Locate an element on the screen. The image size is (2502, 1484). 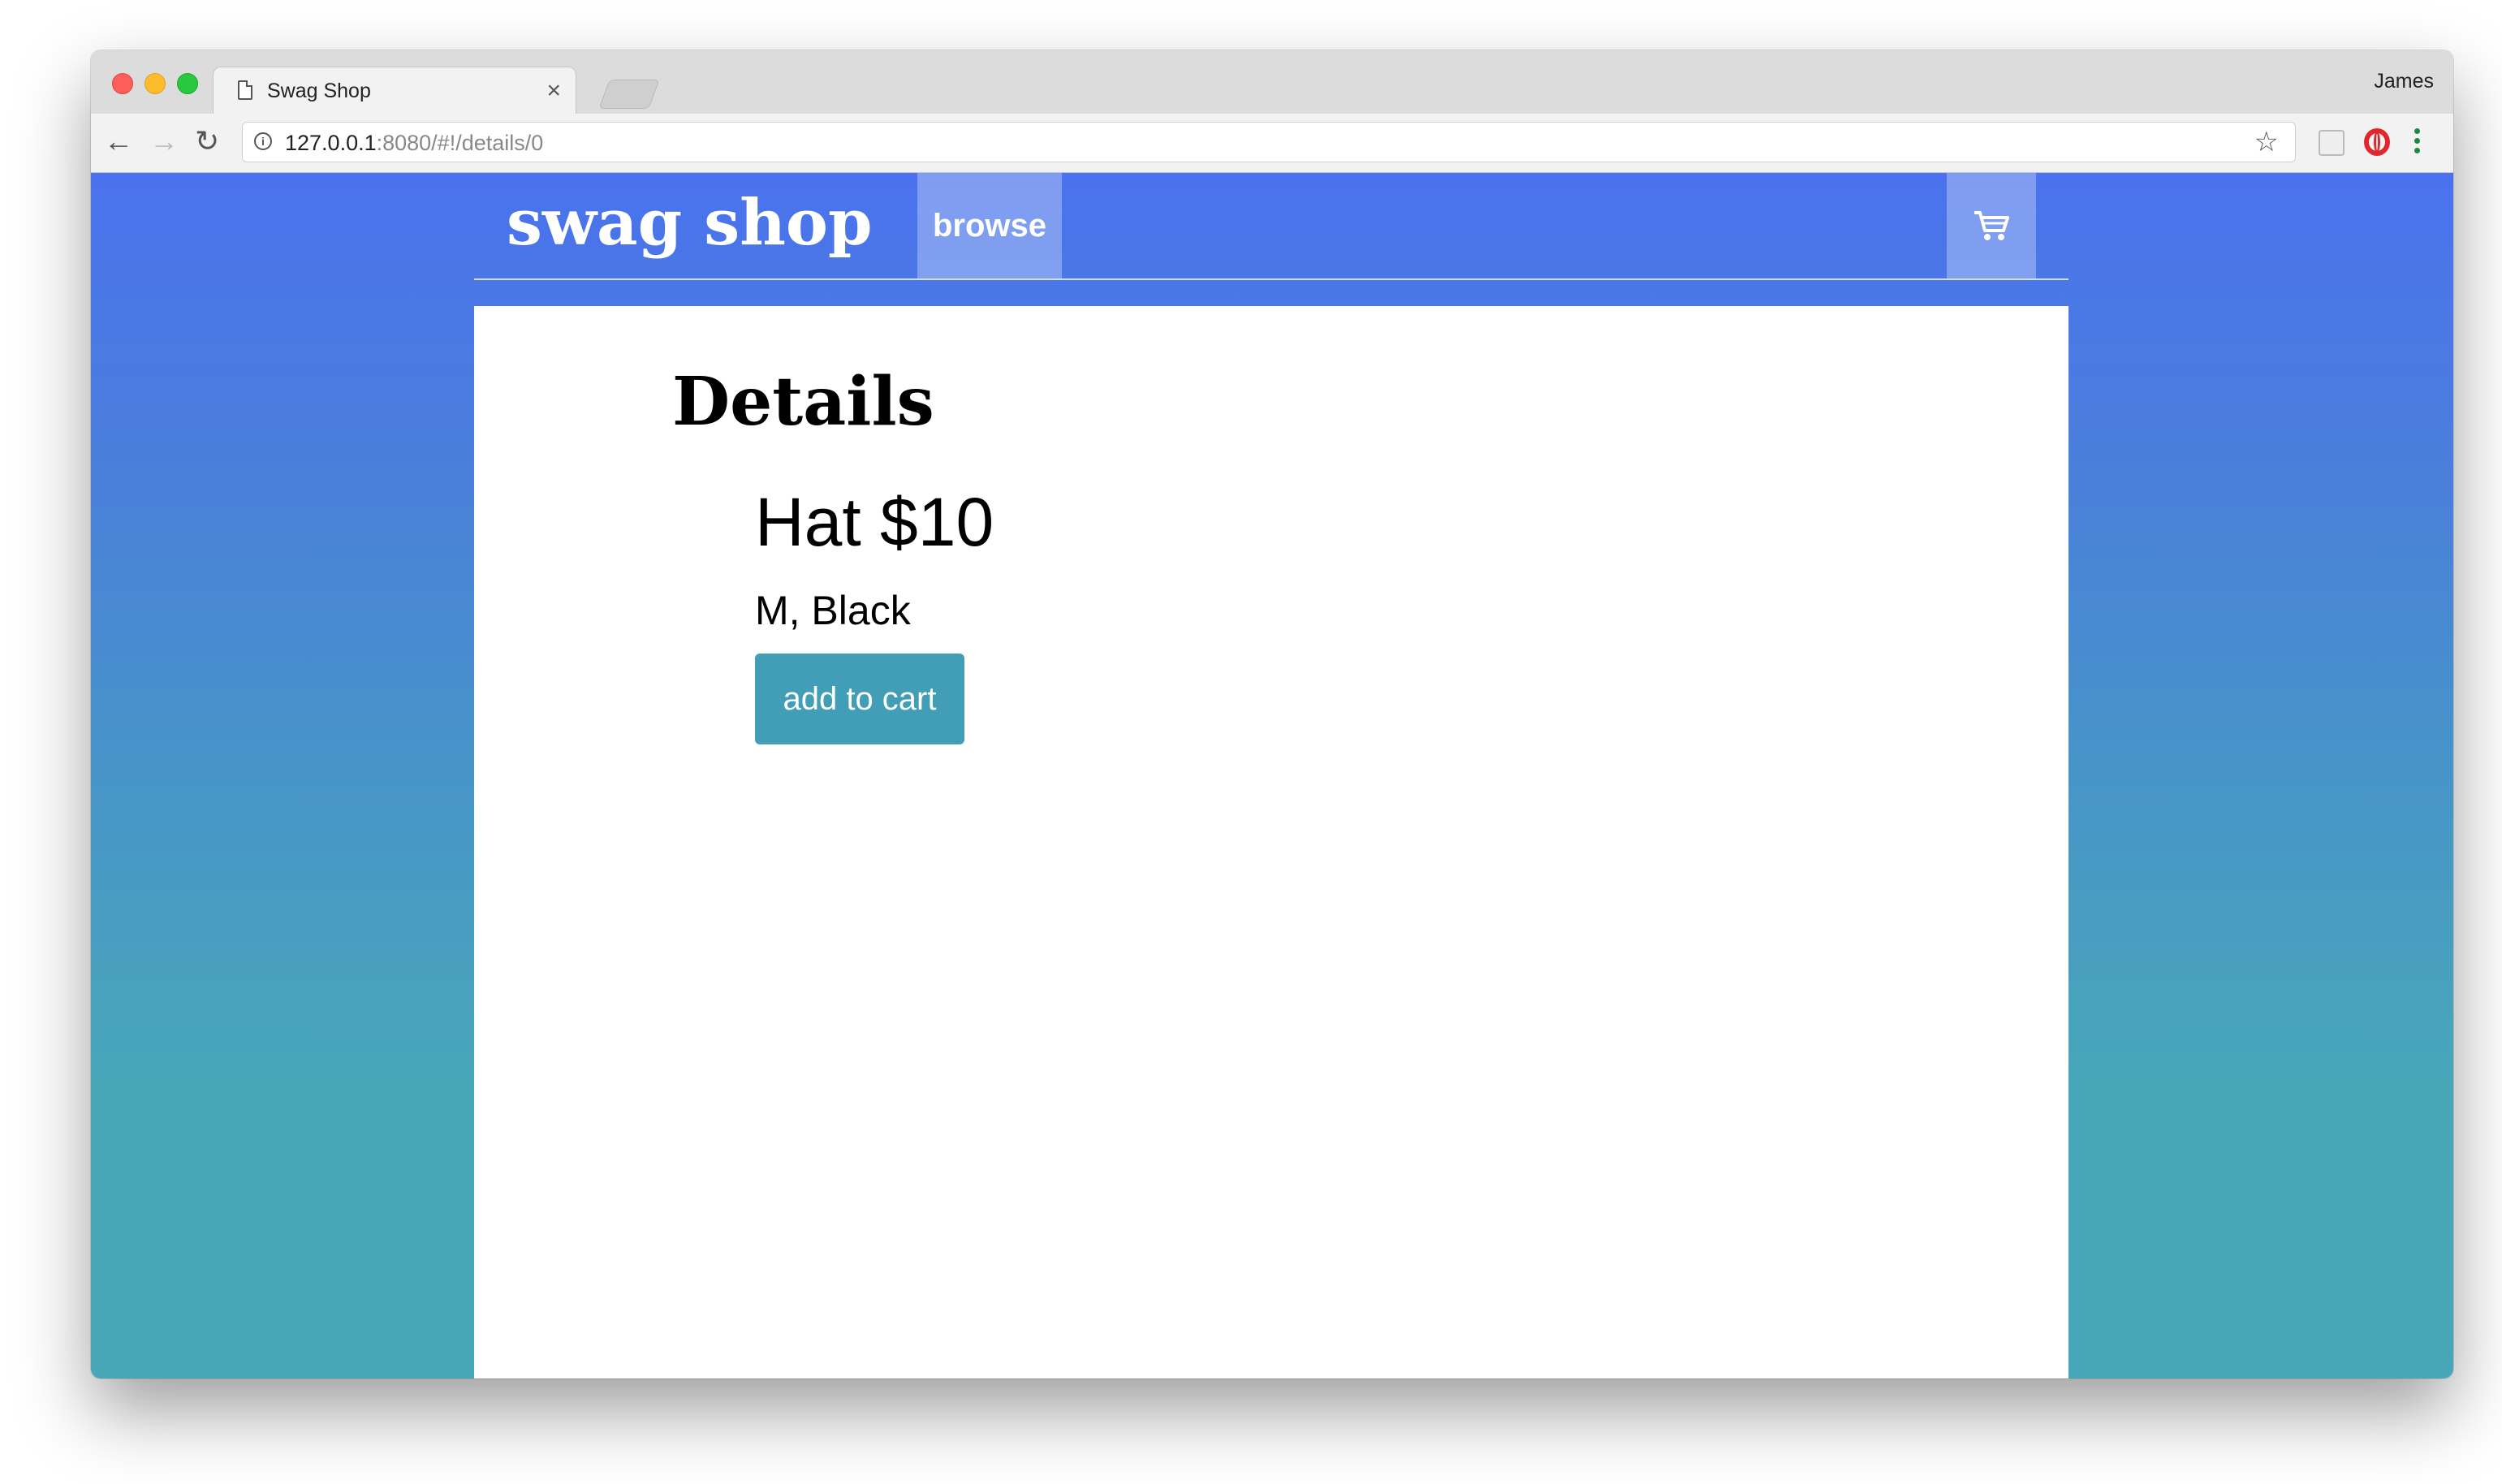
product-variant: M, Black is located at coordinates (833, 610).